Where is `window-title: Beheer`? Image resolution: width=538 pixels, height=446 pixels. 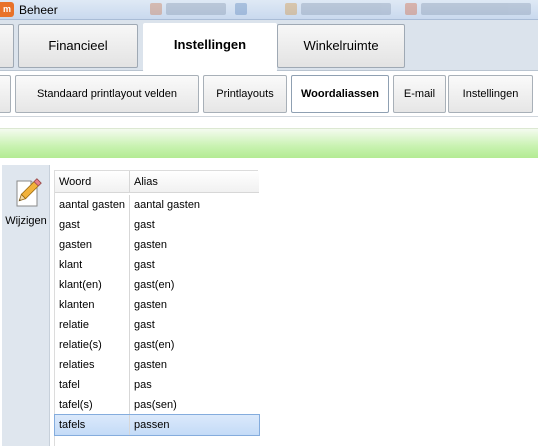
window-title: Beheer is located at coordinates (38, 10).